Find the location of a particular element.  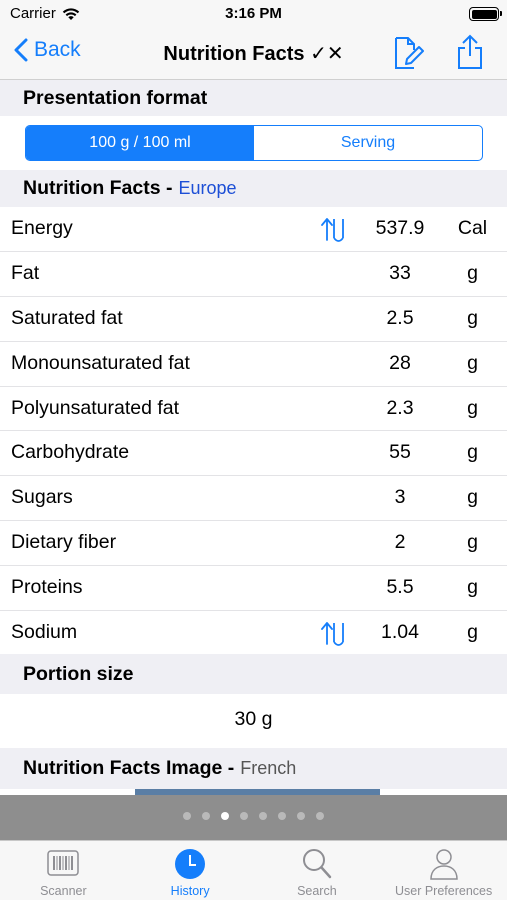

nutrition-row: Carbohydrate 55 g is located at coordinates (253, 454).